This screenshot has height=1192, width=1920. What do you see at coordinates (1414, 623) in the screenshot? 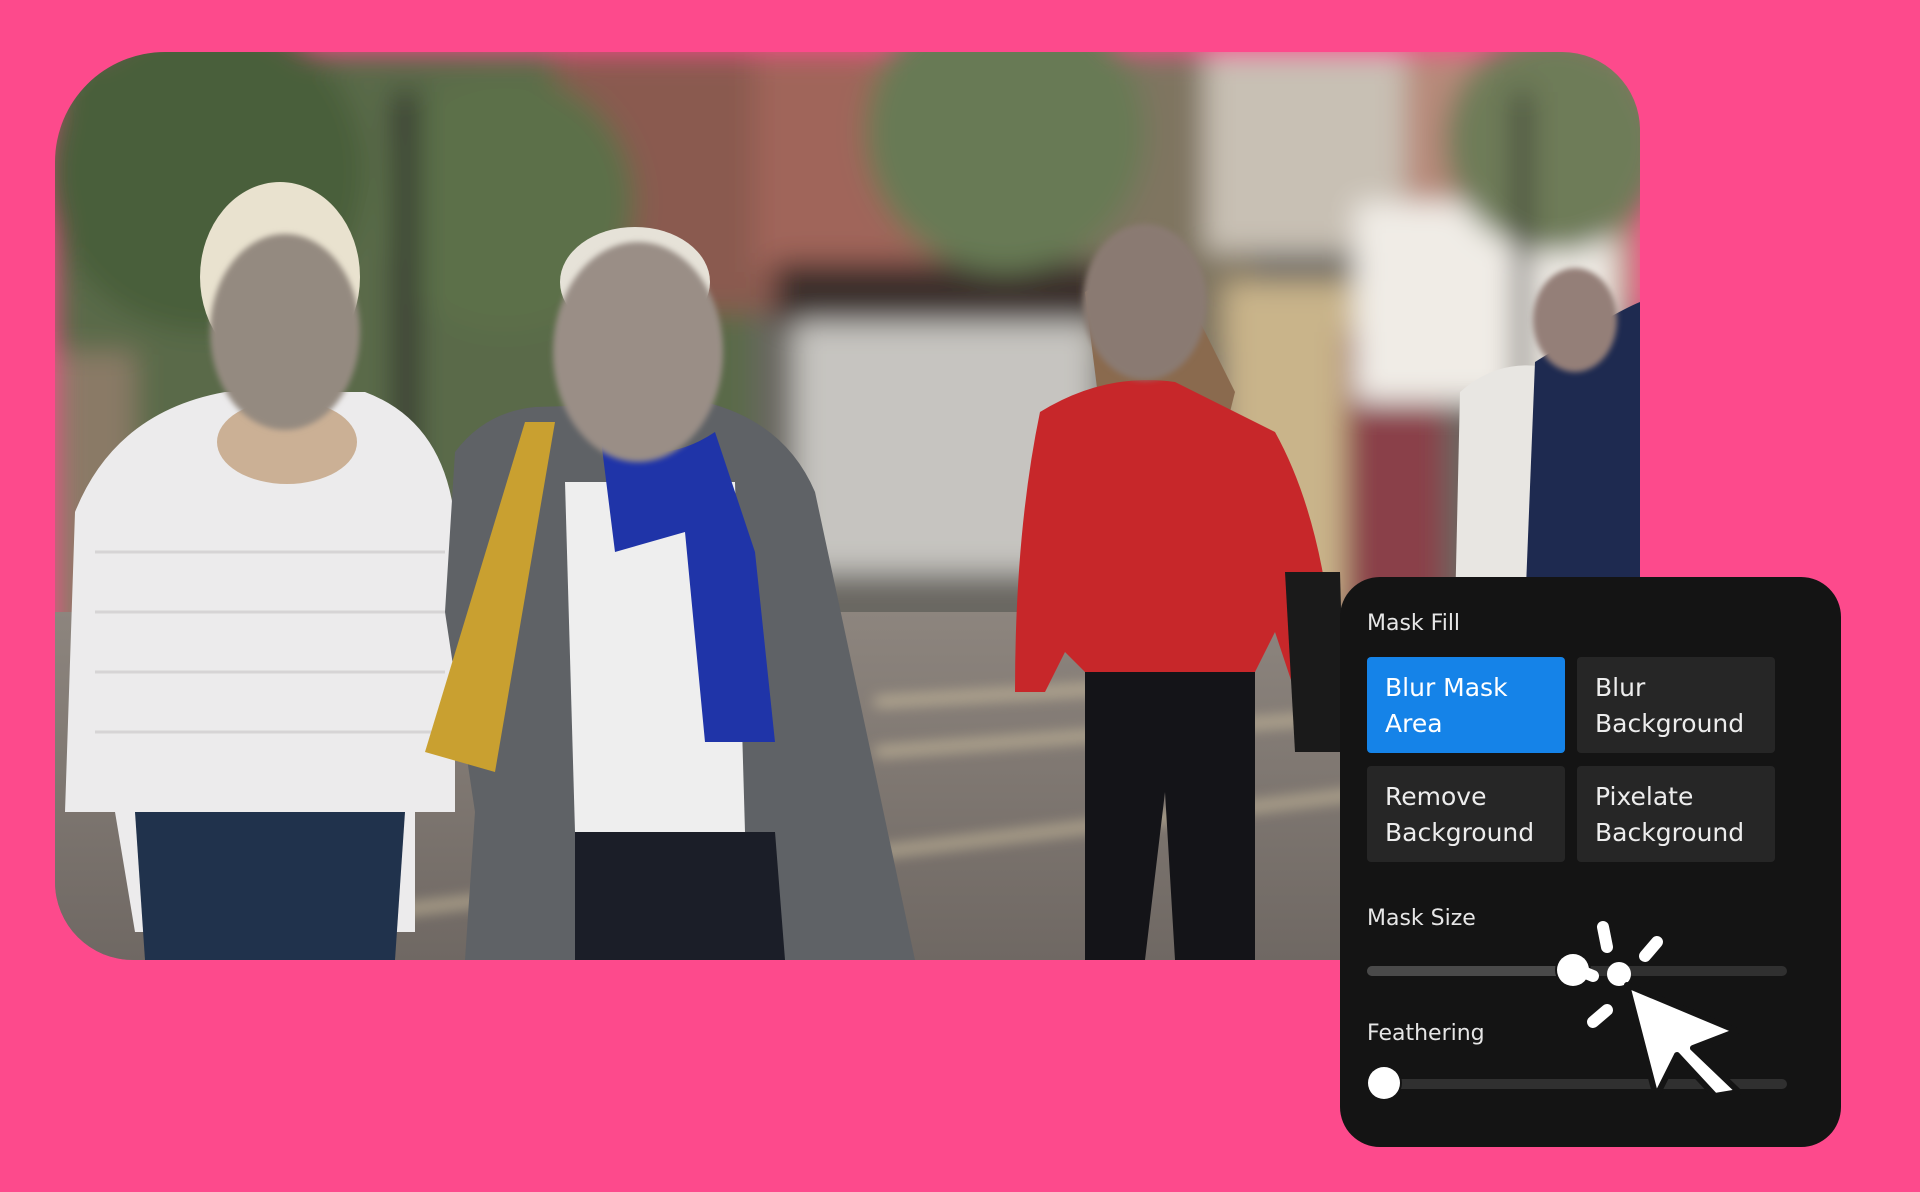
I see `mask-fill-label: Mask Fill` at bounding box center [1414, 623].